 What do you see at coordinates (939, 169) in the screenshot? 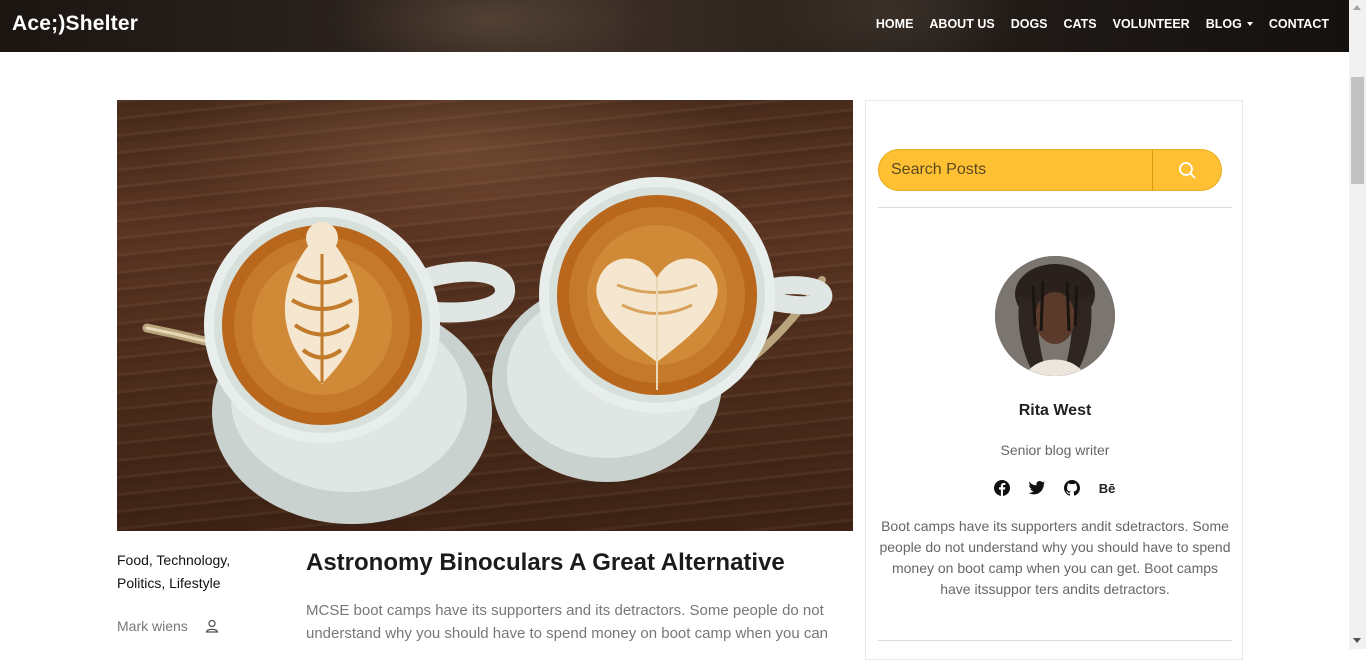
I see `search-placeholder: Search Posts` at bounding box center [939, 169].